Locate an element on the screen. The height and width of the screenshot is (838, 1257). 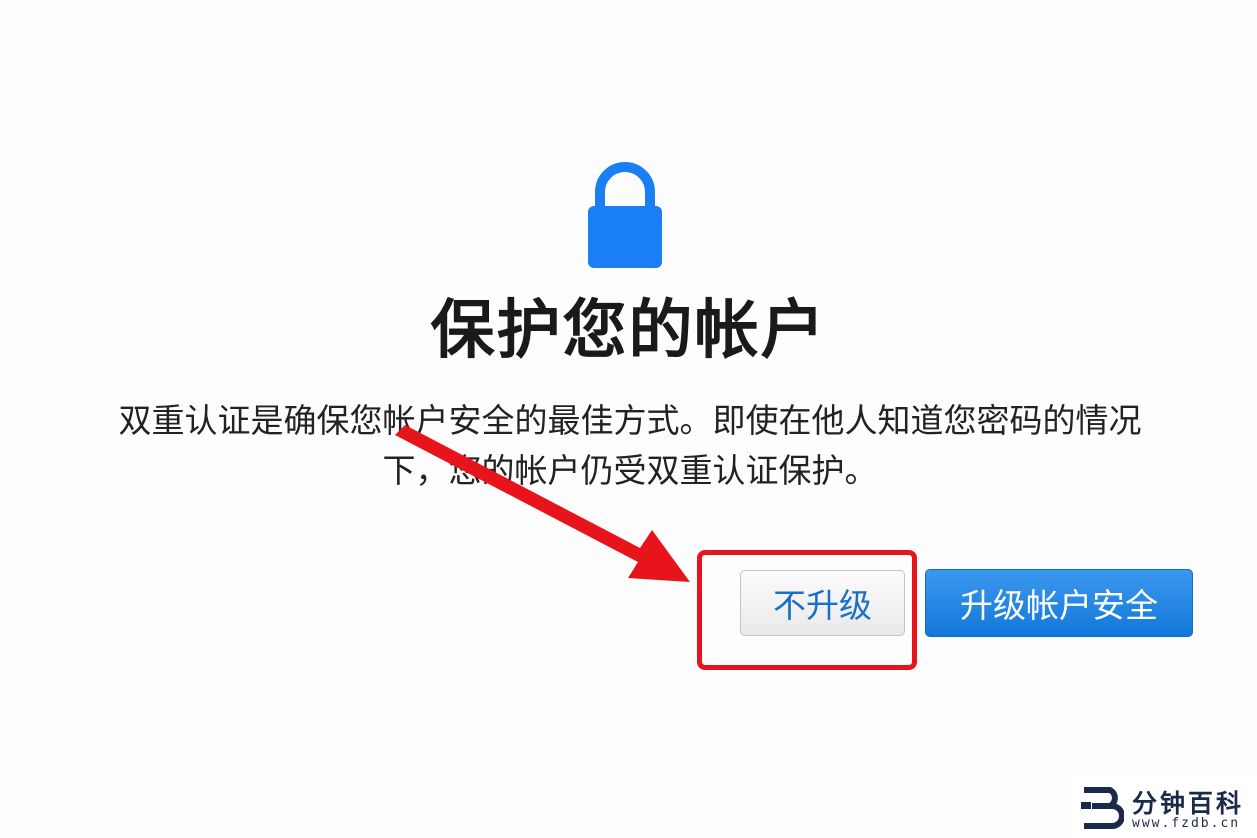
watermark: 分钟百科 www.fzdb.cn is located at coordinates (1163, 807).